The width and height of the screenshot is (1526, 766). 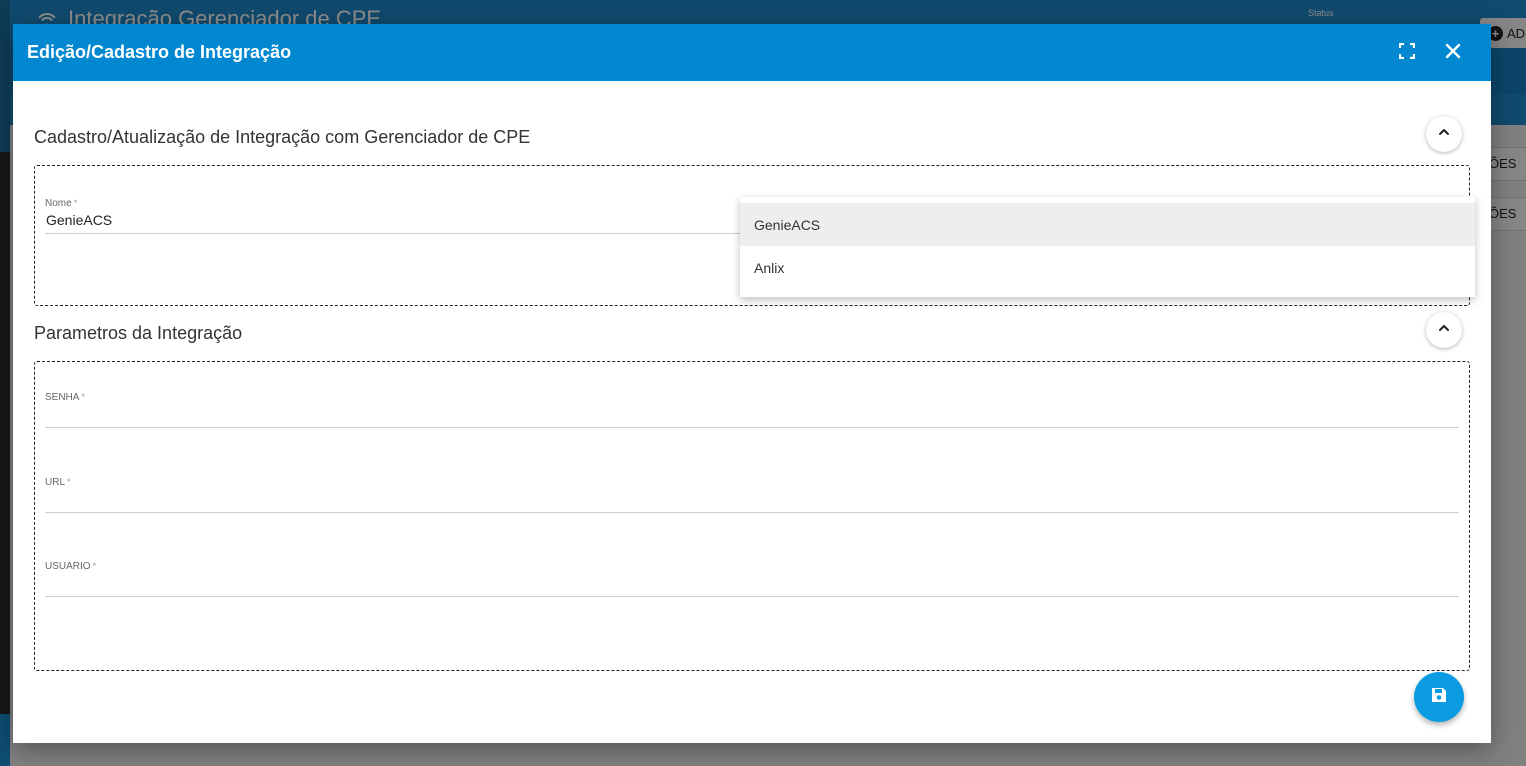 What do you see at coordinates (752, 584) in the screenshot?
I see `usuario-input` at bounding box center [752, 584].